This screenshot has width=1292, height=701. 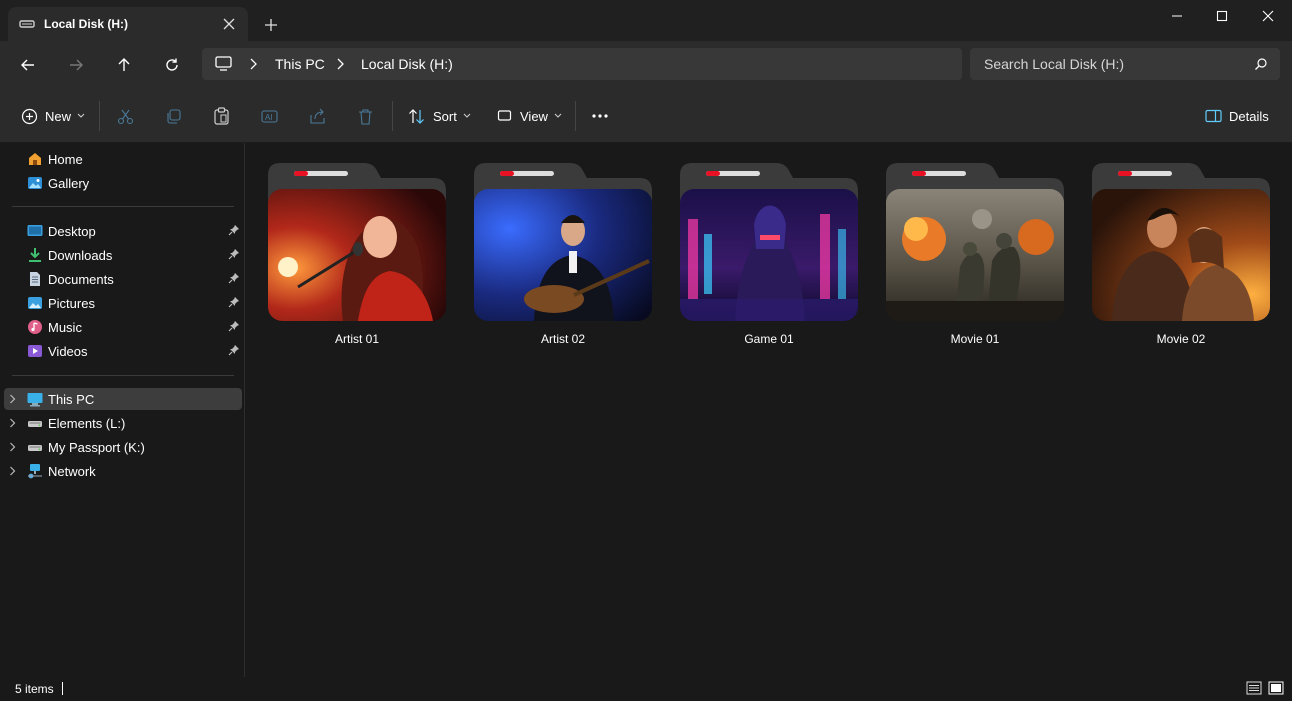 What do you see at coordinates (35, 399) in the screenshot?
I see `this-pc-icon` at bounding box center [35, 399].